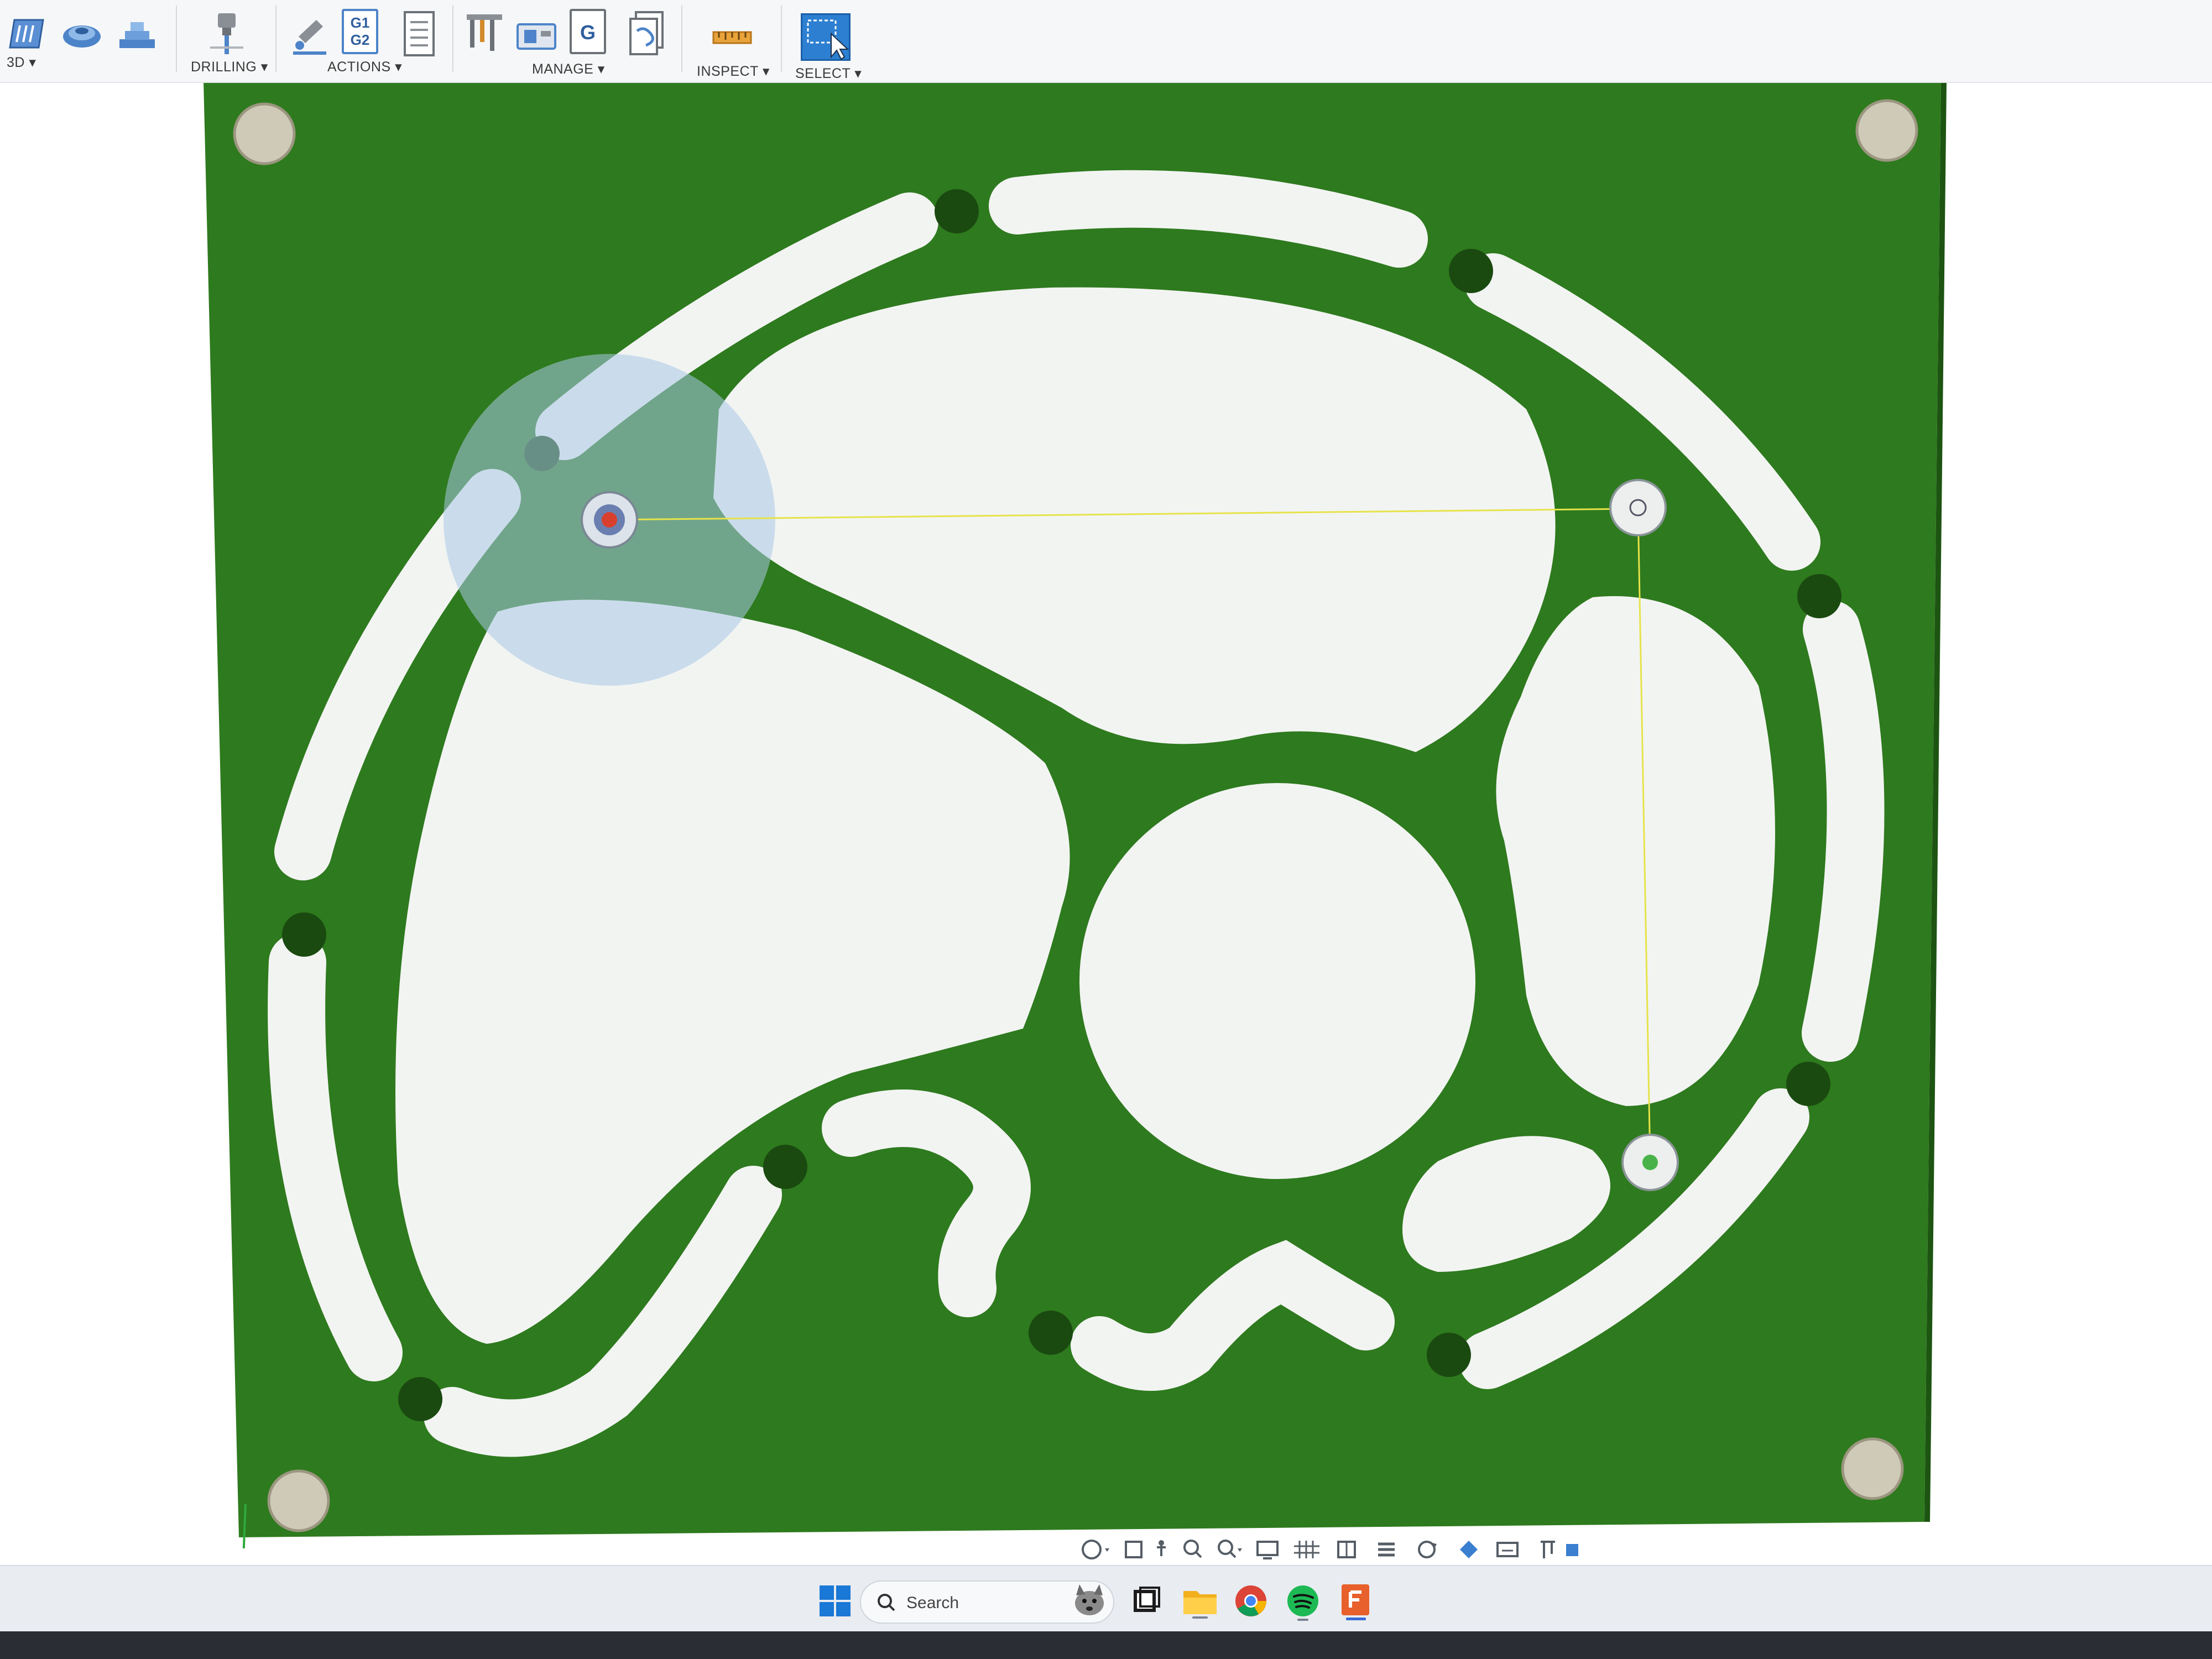  What do you see at coordinates (310, 34) in the screenshot?
I see `simulate-icon` at bounding box center [310, 34].